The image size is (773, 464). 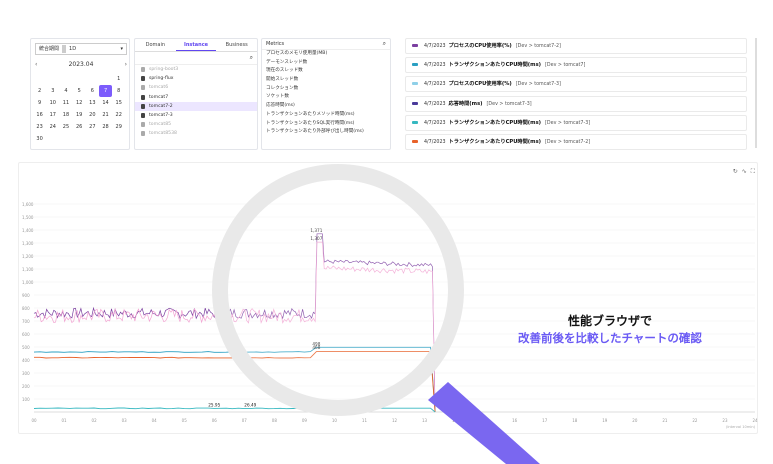 What do you see at coordinates (326, 106) in the screenshot?
I see `metric-item: 応答時間(ms)` at bounding box center [326, 106].